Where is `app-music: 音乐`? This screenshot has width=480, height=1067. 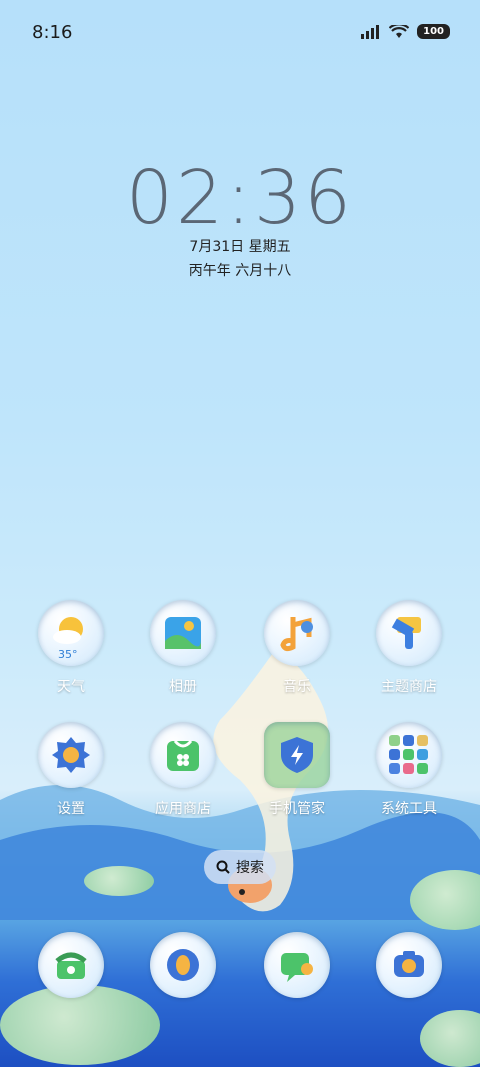 app-music: 音乐 is located at coordinates (297, 648).